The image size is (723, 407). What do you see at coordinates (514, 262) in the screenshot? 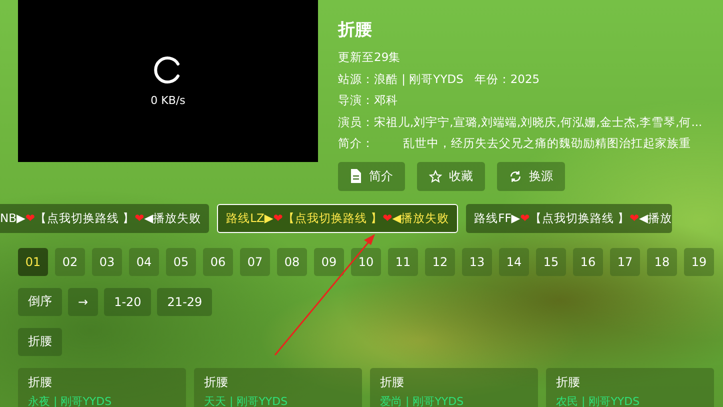
I see `episode-button: 14` at bounding box center [514, 262].